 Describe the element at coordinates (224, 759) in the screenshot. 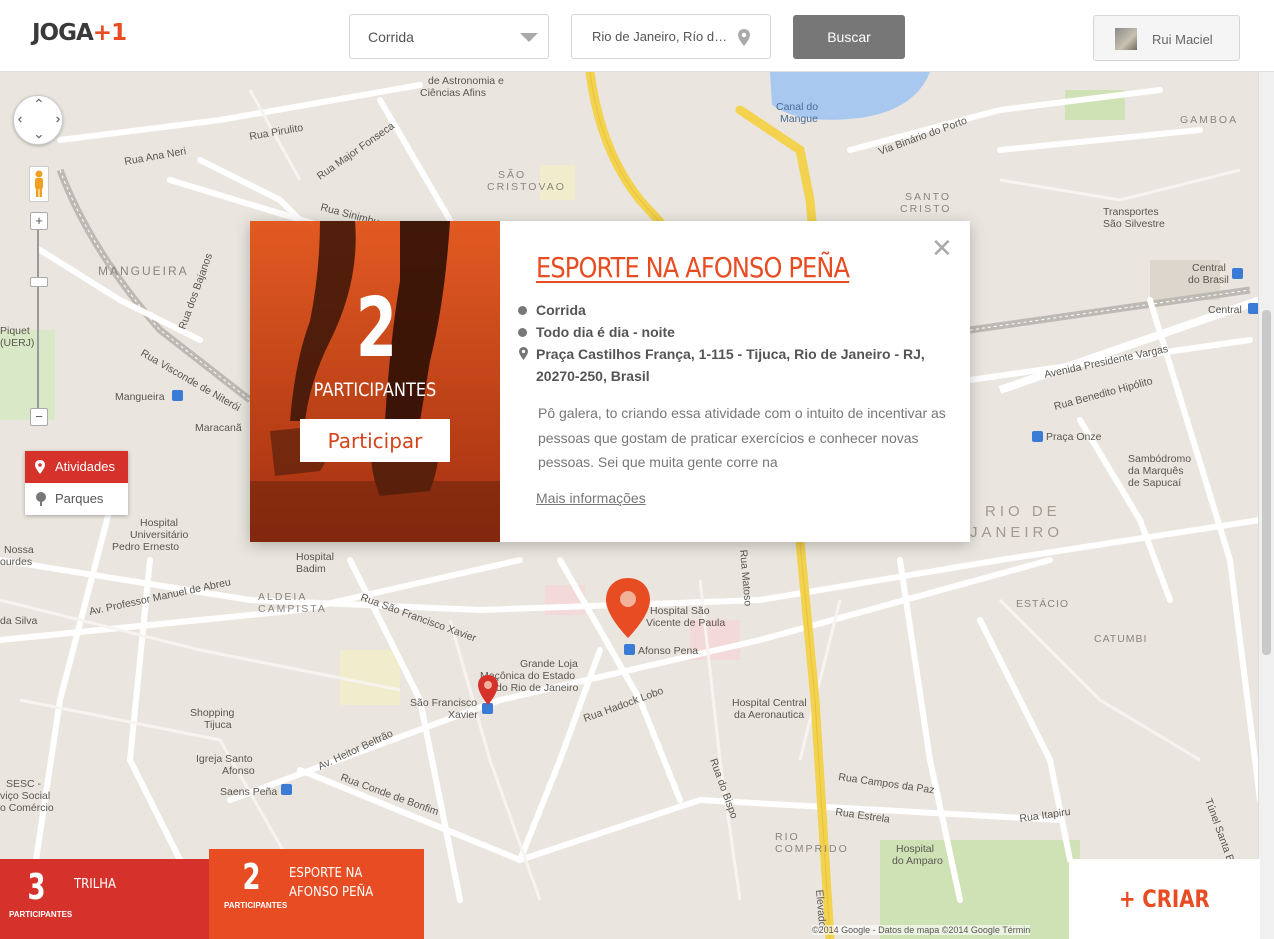

I see `map-label: Igreja Santo` at that location.